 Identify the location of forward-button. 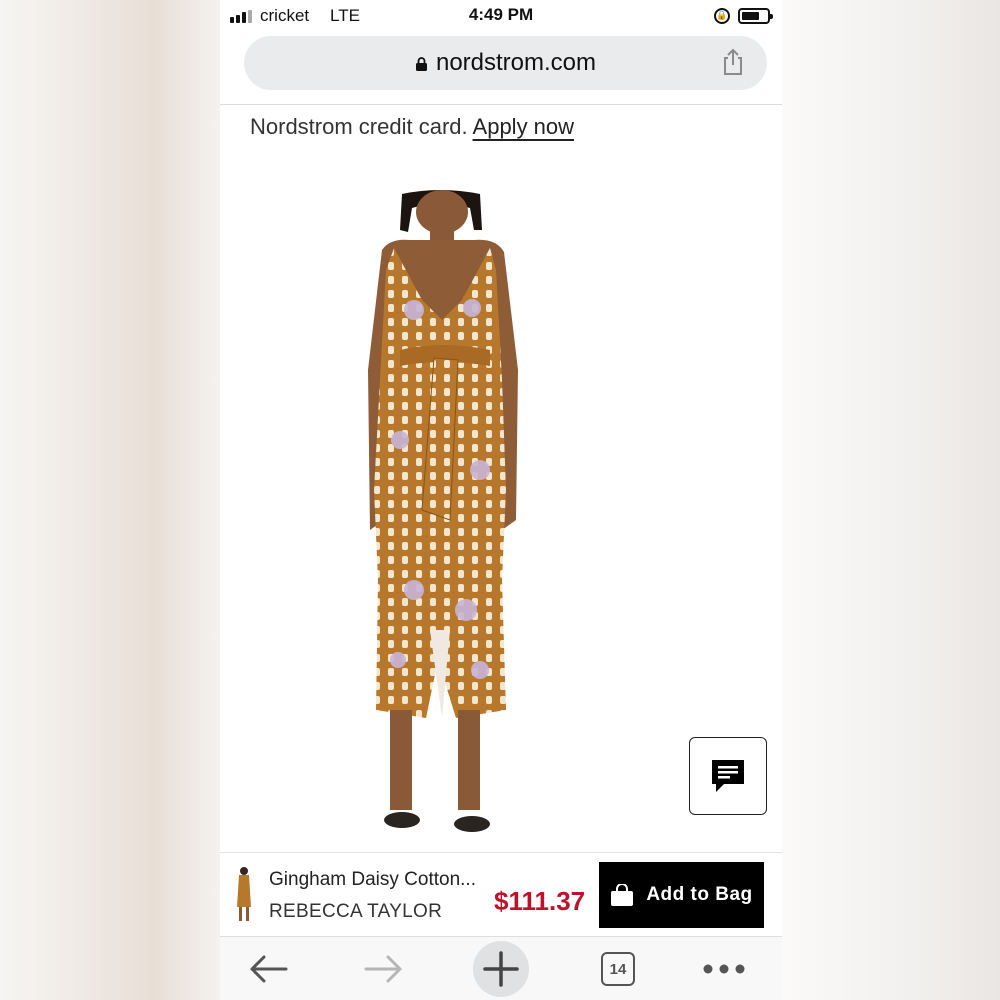
(384, 969).